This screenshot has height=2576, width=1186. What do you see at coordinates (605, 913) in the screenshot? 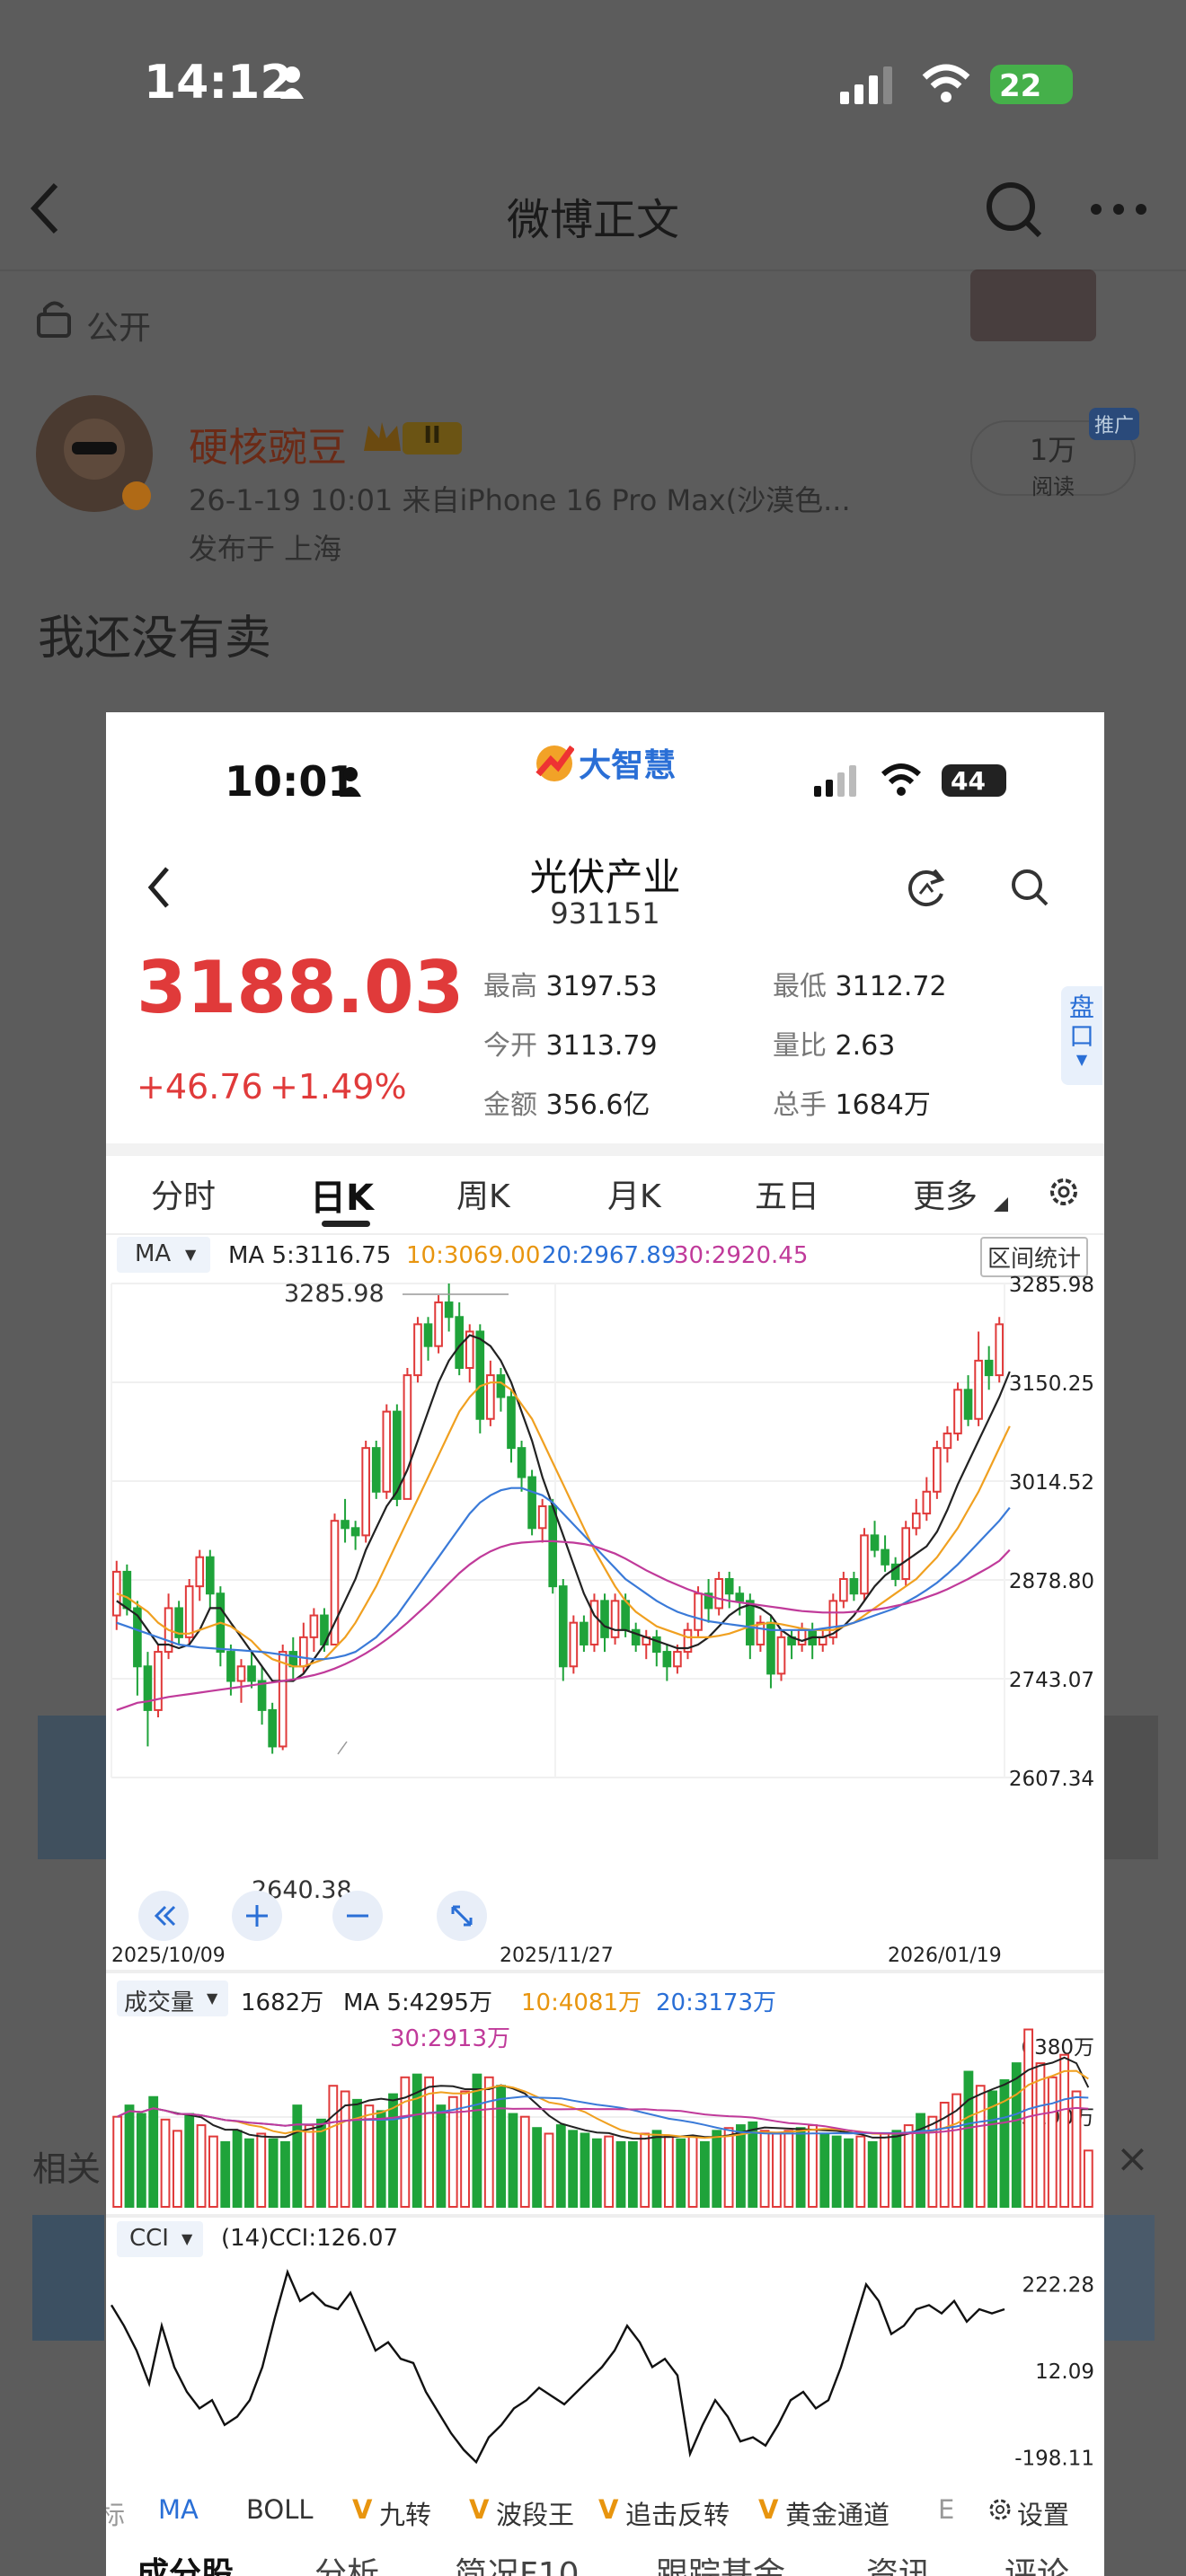
I see `stock-code: 931151` at bounding box center [605, 913].